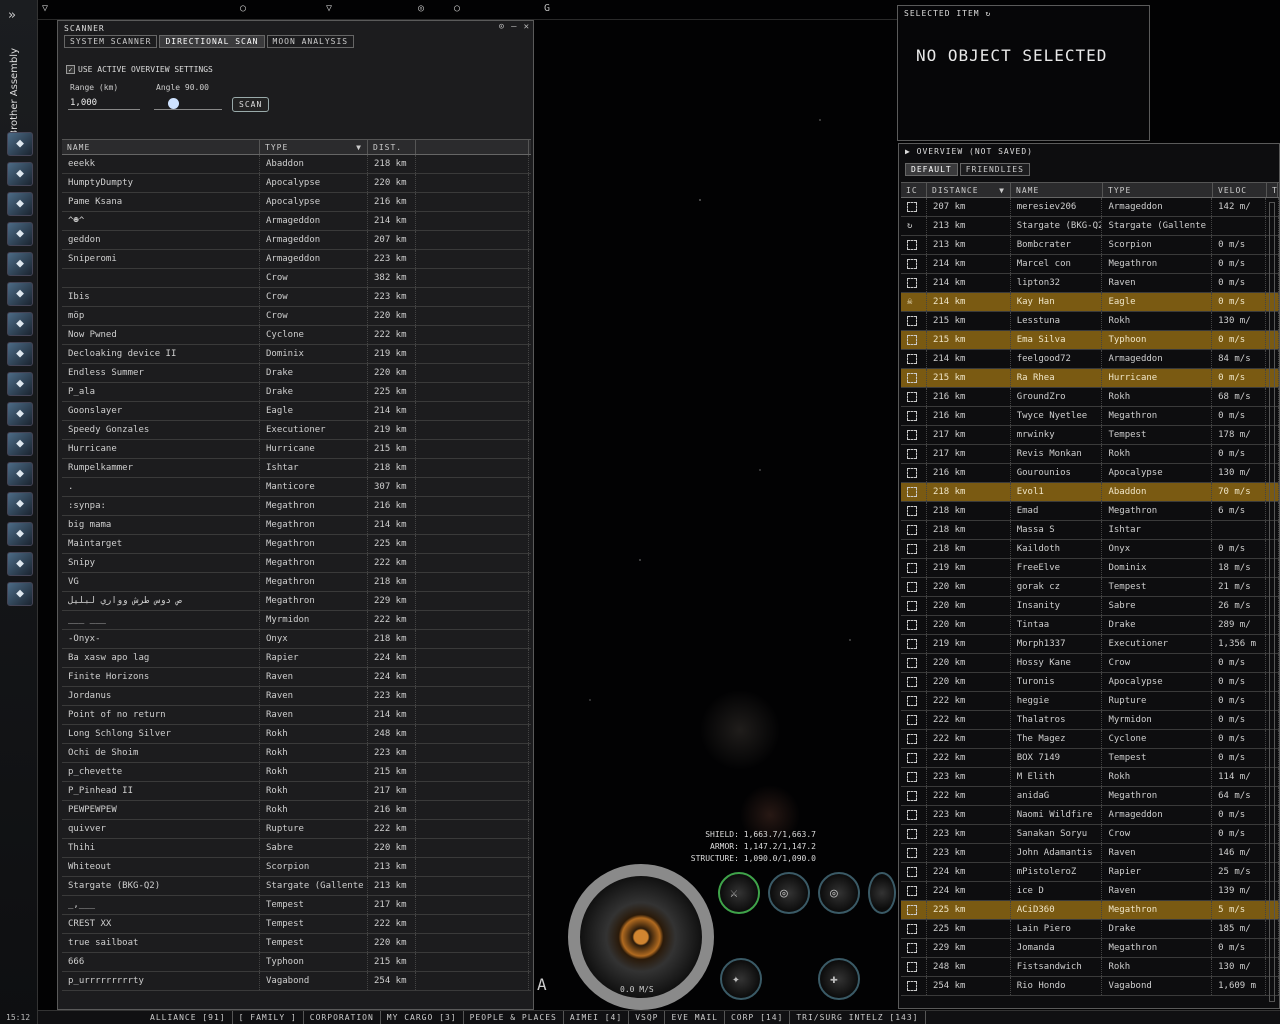 This screenshot has height=1024, width=1280. I want to click on module-slot: ✦, so click(741, 979).